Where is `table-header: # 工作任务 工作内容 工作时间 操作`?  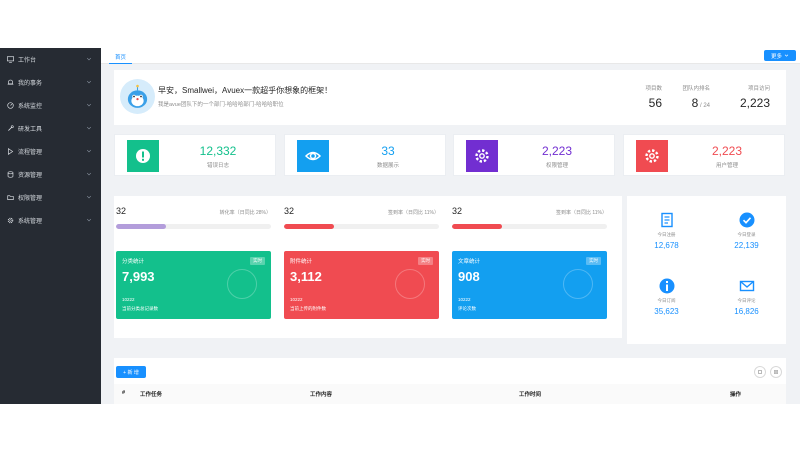
table-header: # 工作任务 工作内容 工作时间 操作 is located at coordinates (450, 394).